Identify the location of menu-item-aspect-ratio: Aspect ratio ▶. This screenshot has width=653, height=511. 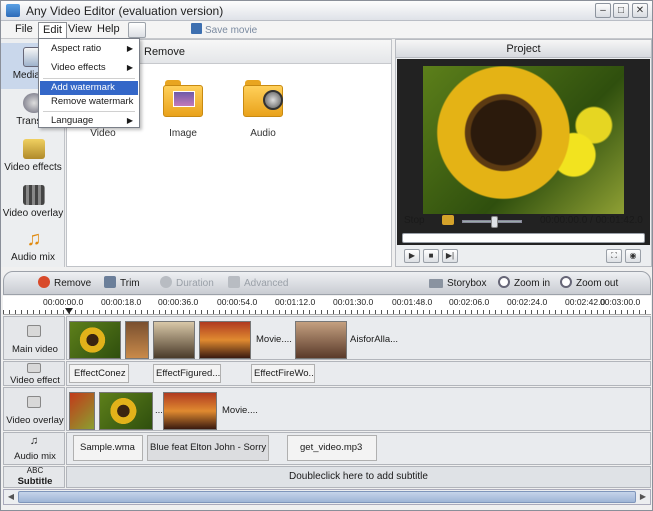
(89, 49).